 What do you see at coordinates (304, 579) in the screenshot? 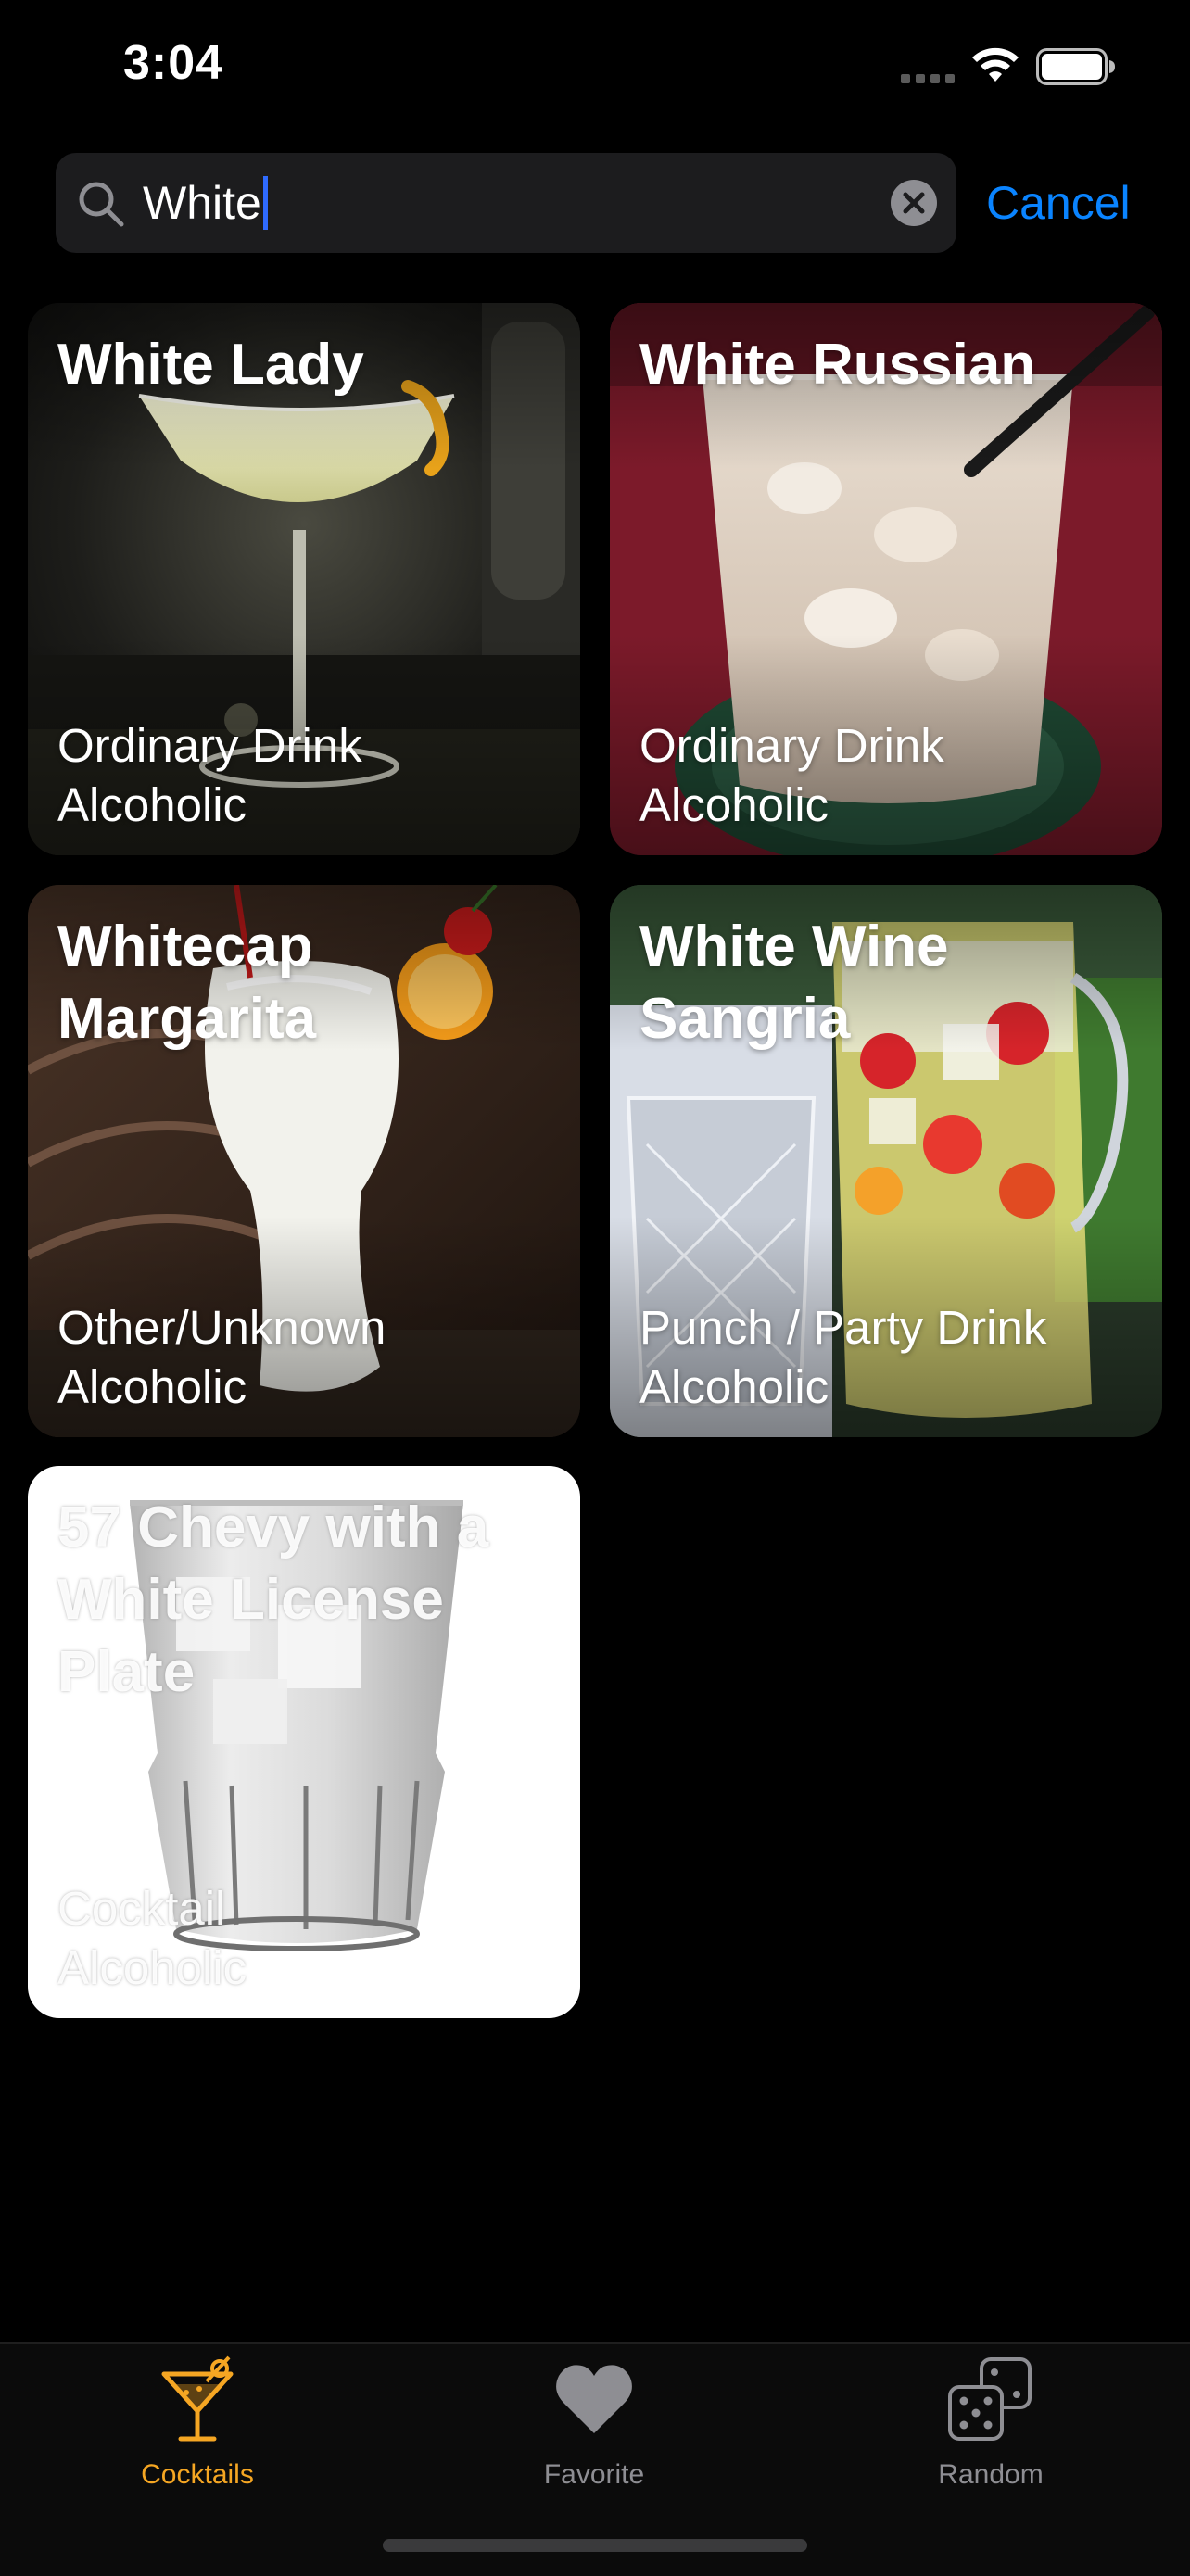
I see `cocktail-card-white-lady: White Lady Ordinary Drink Alcoholic` at bounding box center [304, 579].